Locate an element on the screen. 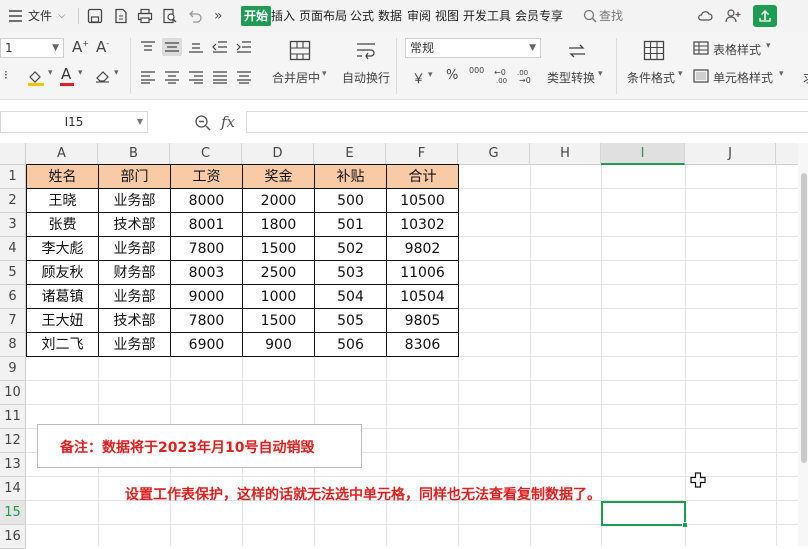 Image resolution: width=808 pixels, height=549 pixels. table-cell: 财务部 is located at coordinates (134, 273).